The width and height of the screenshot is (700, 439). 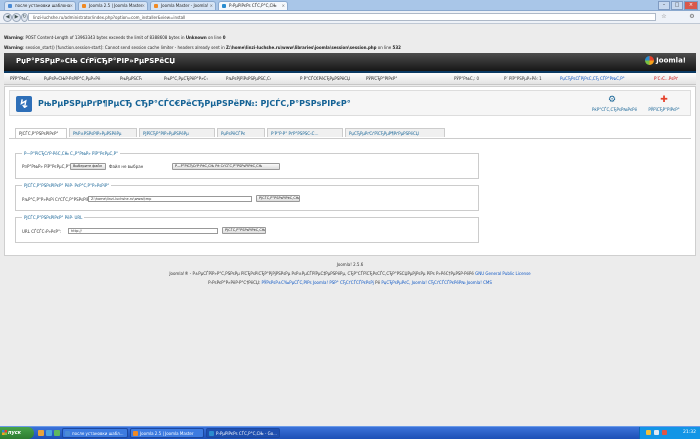 What do you see at coordinates (381, 78) in the screenshot?
I see `menu-item-help: РЎРїСЂР°РІРєР°` at bounding box center [381, 78].